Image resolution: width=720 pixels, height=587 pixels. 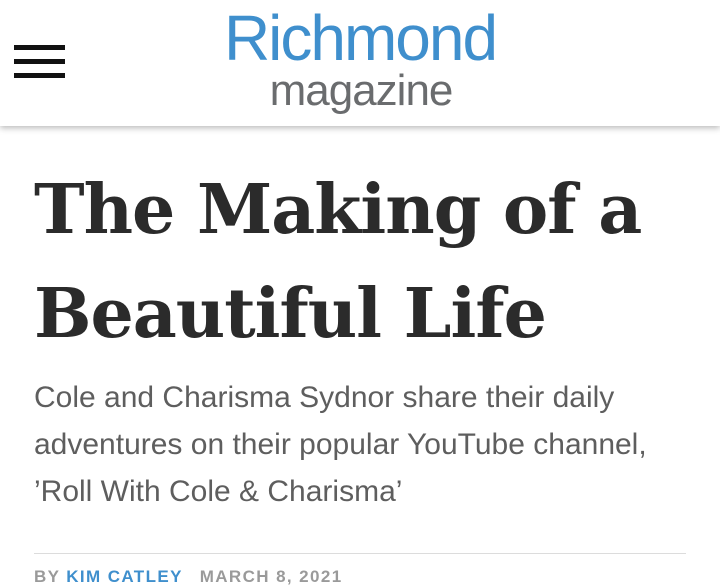 I want to click on hamburger-menu-icon, so click(x=40, y=63).